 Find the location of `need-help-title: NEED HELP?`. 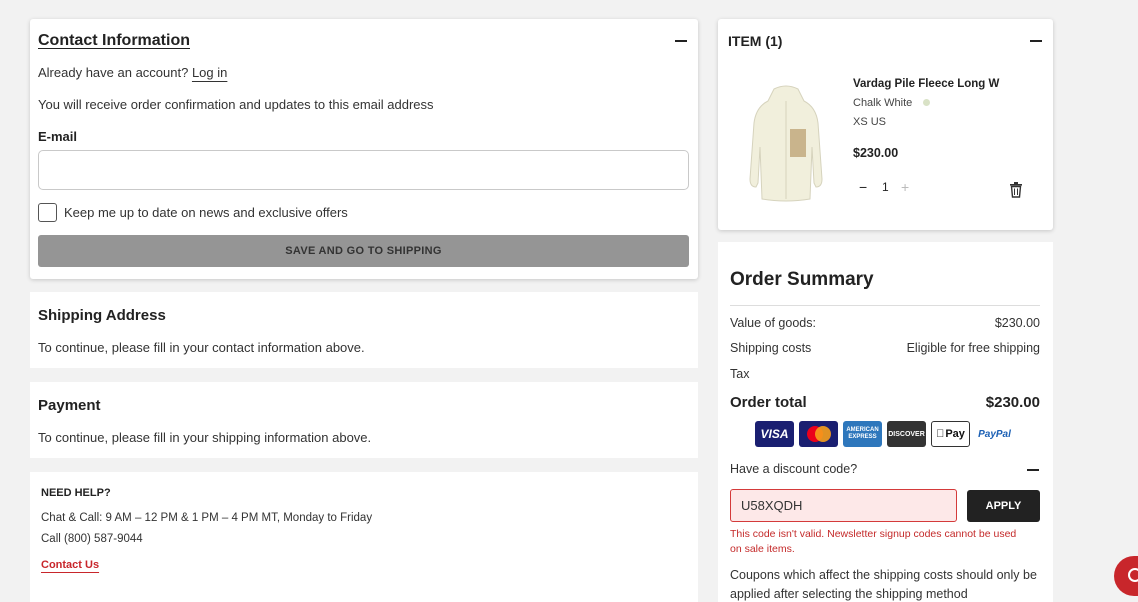

need-help-title: NEED HELP? is located at coordinates (76, 493).